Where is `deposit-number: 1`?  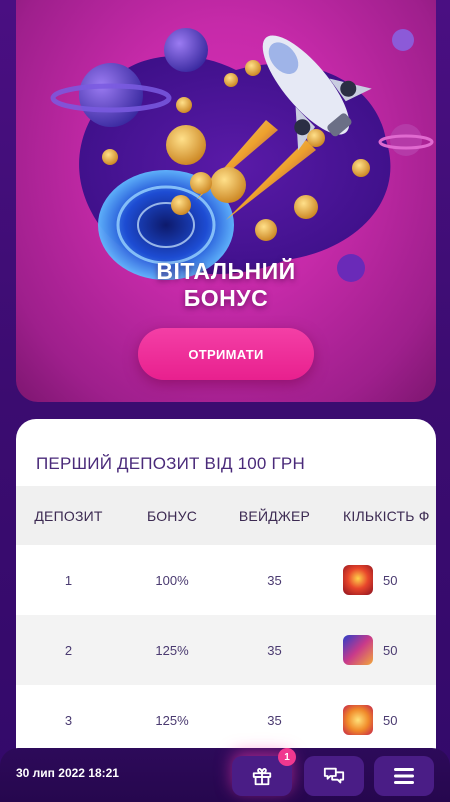
deposit-number: 1 is located at coordinates (68, 580).